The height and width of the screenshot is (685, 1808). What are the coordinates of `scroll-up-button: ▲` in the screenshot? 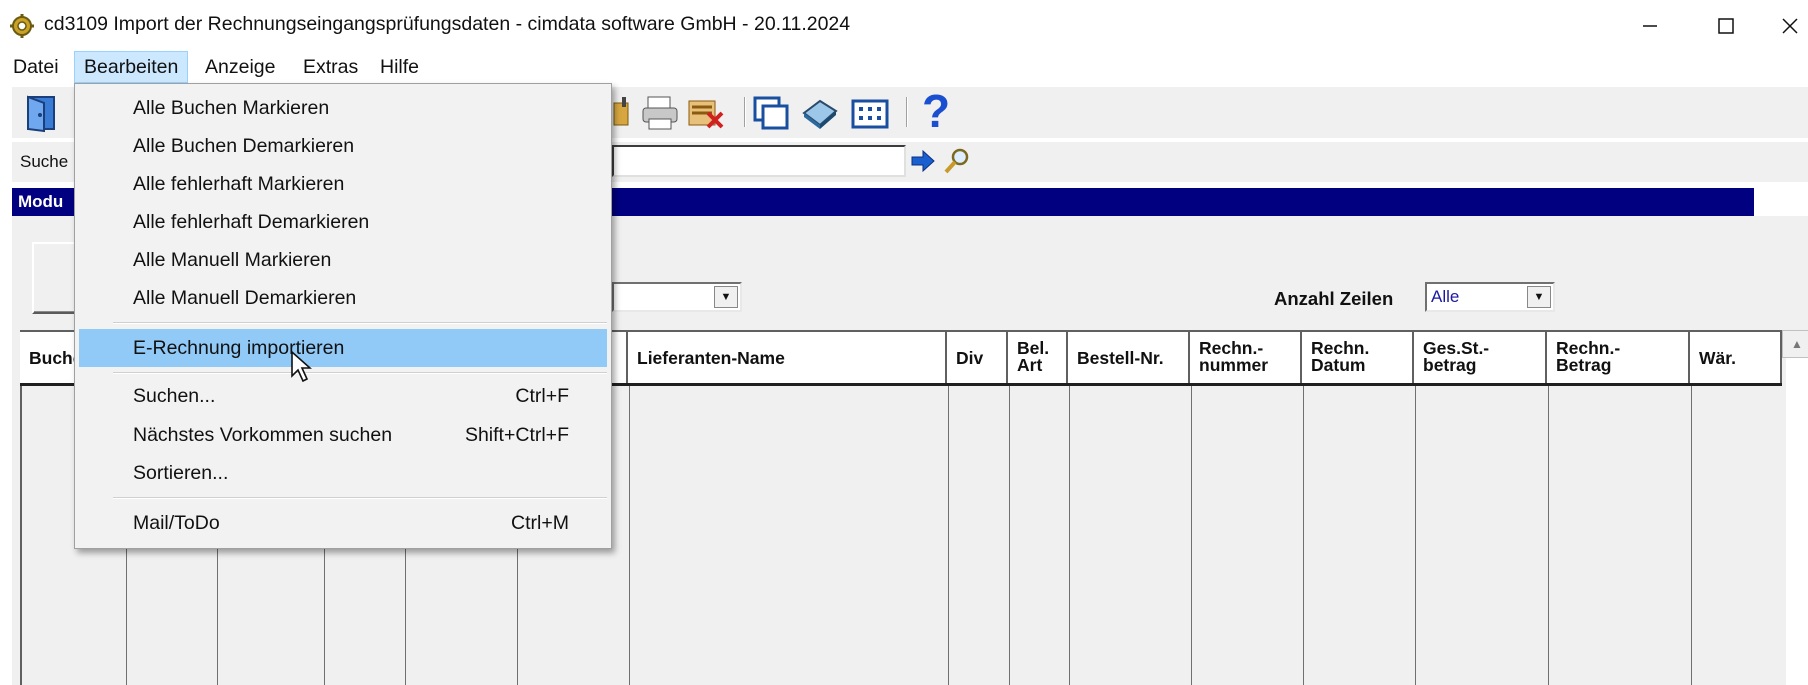 It's located at (1795, 344).